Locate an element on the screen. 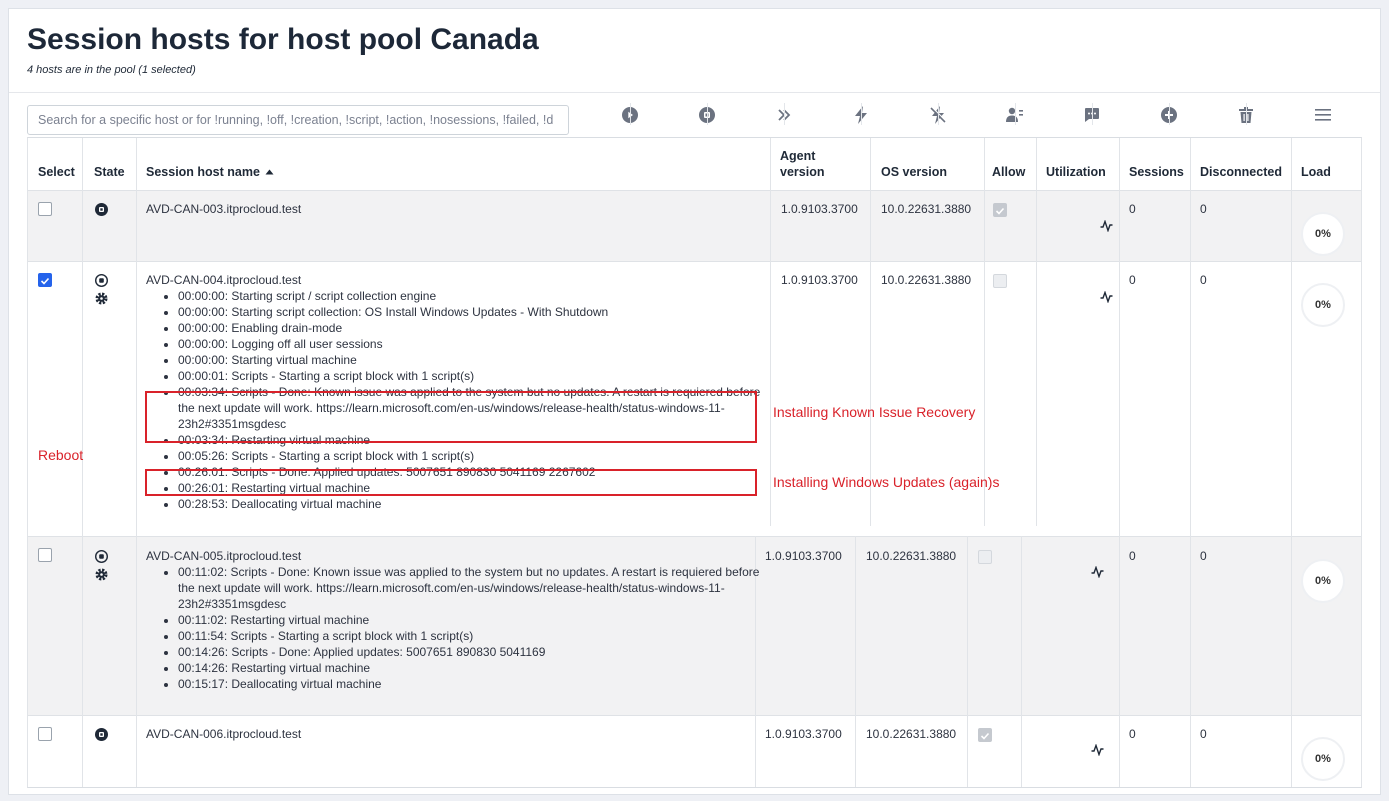 This screenshot has width=1389, height=801. column-header-agent-line2: version is located at coordinates (802, 172).